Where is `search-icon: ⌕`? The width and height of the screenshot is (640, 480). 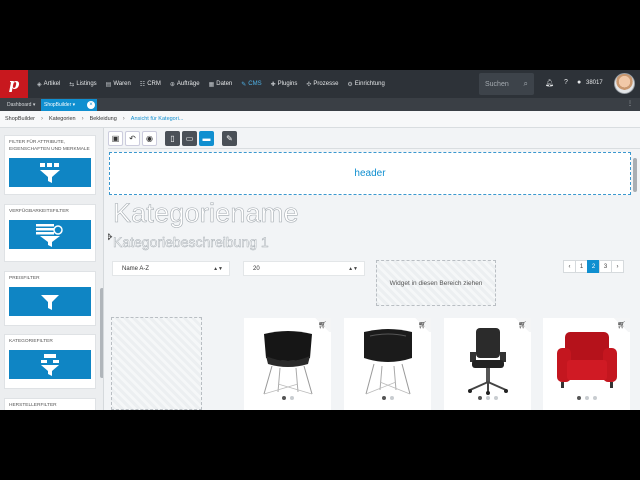
search-icon: ⌕ is located at coordinates (525, 83).